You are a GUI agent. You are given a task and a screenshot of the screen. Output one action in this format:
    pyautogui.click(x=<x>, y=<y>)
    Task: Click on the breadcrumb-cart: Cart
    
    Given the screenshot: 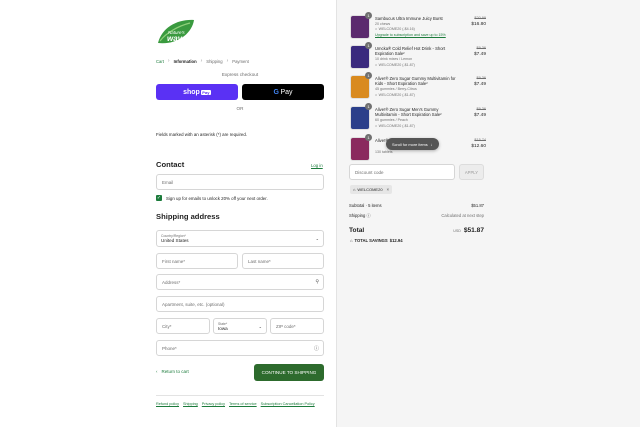 What is the action you would take?
    pyautogui.click(x=160, y=61)
    